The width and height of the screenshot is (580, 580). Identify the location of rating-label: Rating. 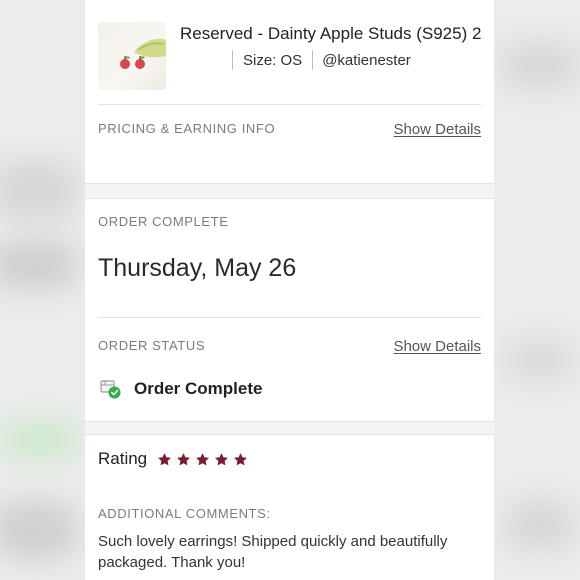
(123, 458).